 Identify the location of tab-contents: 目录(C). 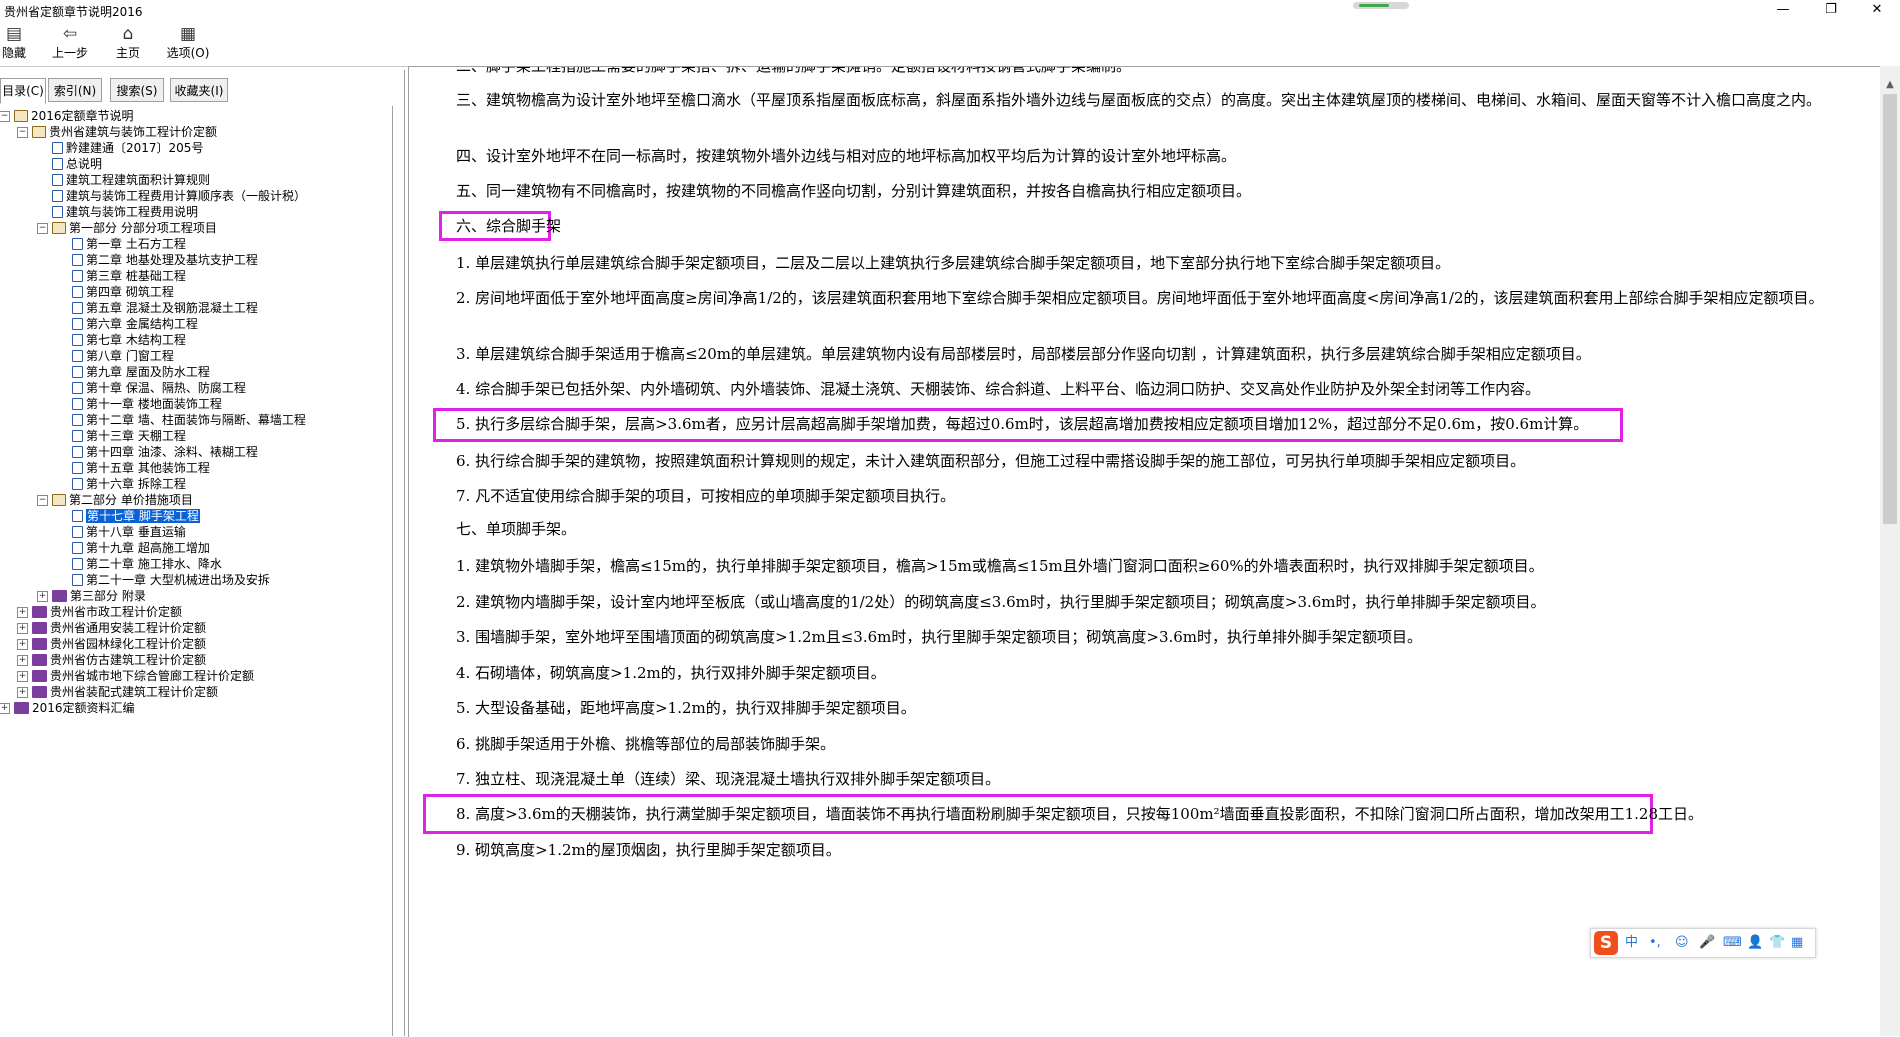
(23, 91).